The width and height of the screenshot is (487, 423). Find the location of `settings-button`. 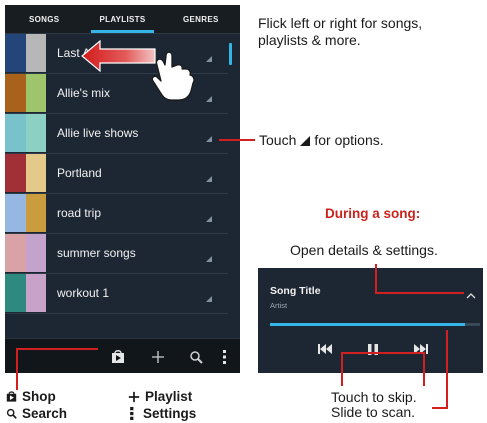

settings-button is located at coordinates (225, 356).